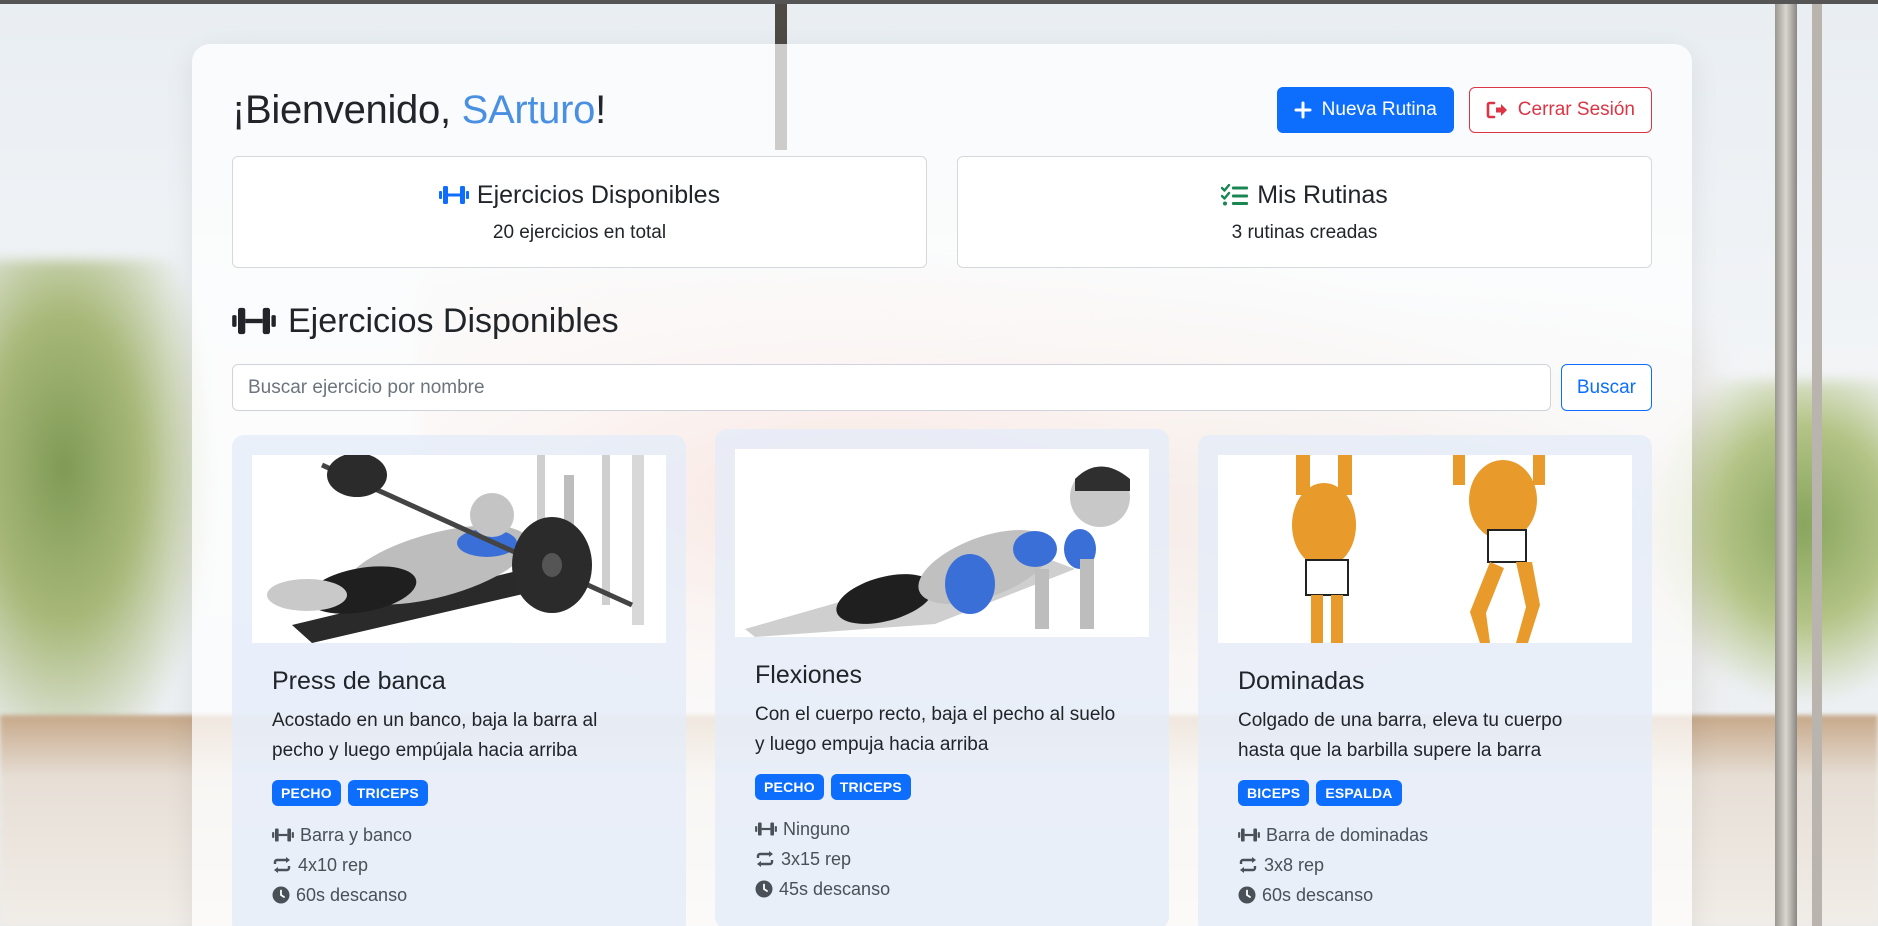 The image size is (1878, 926). Describe the element at coordinates (1425, 793) in the screenshot. I see `muscle-tags: BICEPS ESPALDA` at that location.